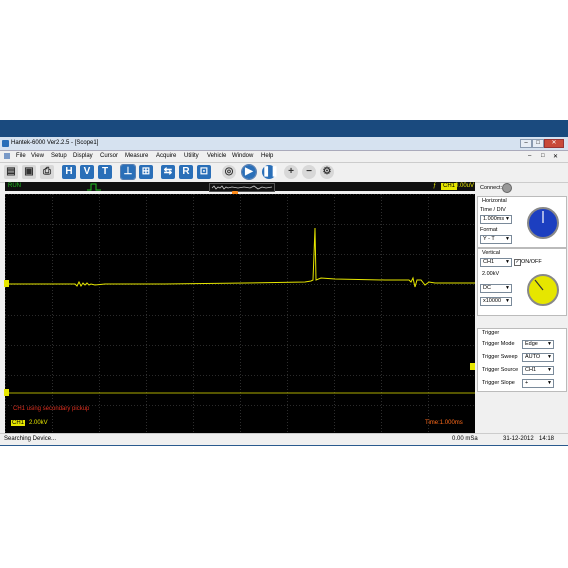 The image size is (568, 568). I want to click on run-icon: ▶, so click(249, 172).